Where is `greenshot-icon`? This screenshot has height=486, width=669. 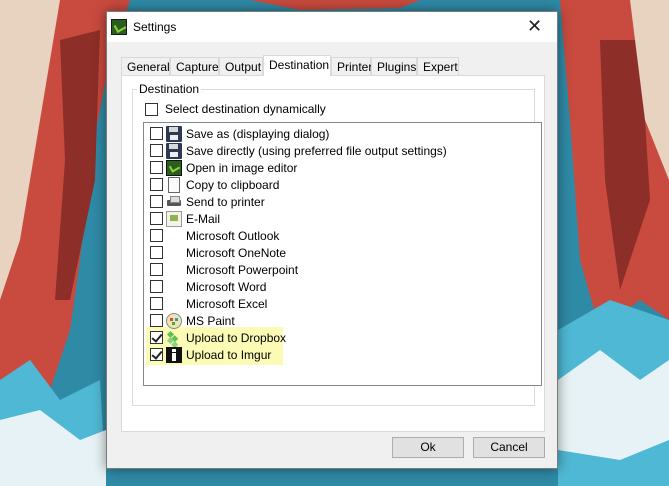 greenshot-icon is located at coordinates (119, 27).